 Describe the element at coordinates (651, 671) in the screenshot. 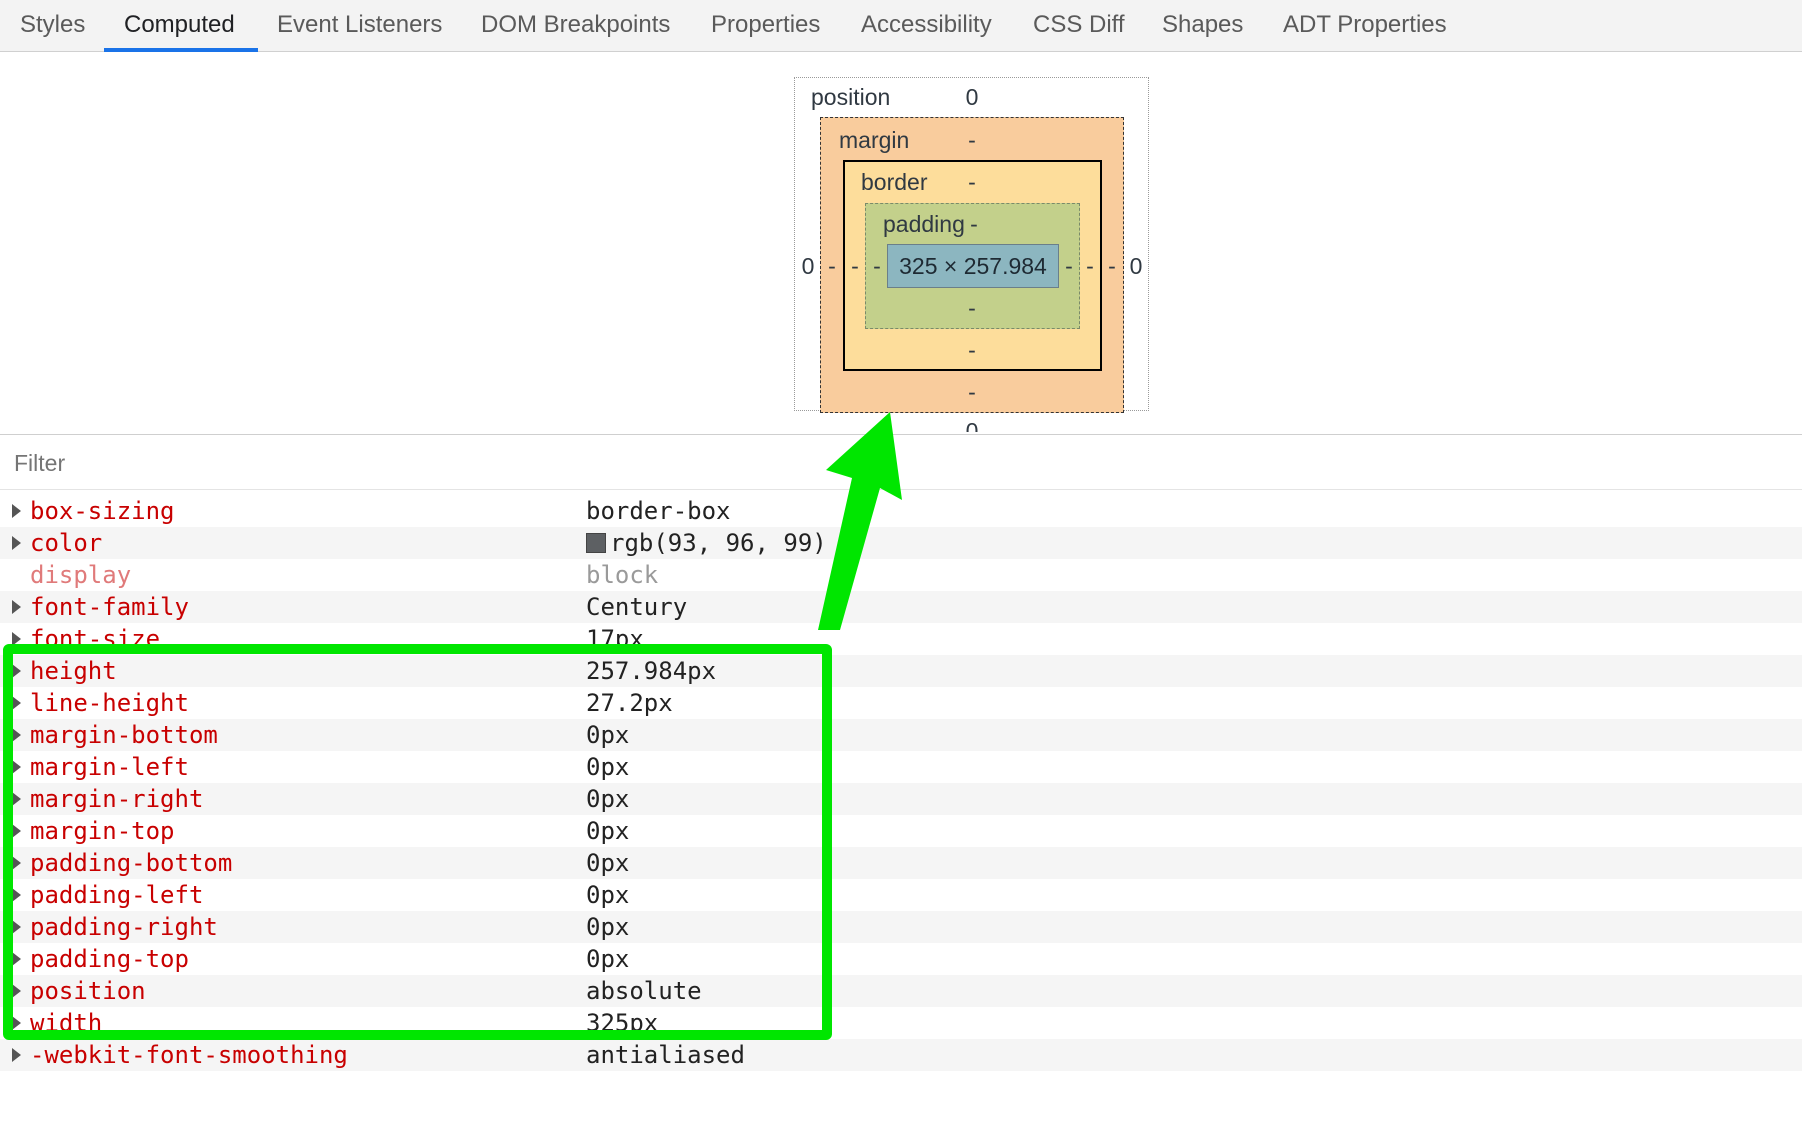

I see `property-value: 257.984px` at that location.